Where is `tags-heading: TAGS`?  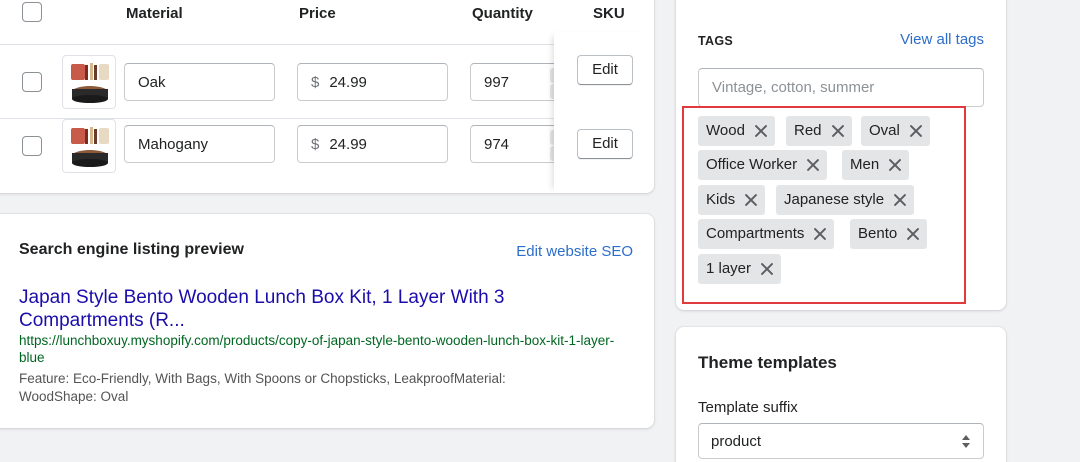
tags-heading: TAGS is located at coordinates (715, 41).